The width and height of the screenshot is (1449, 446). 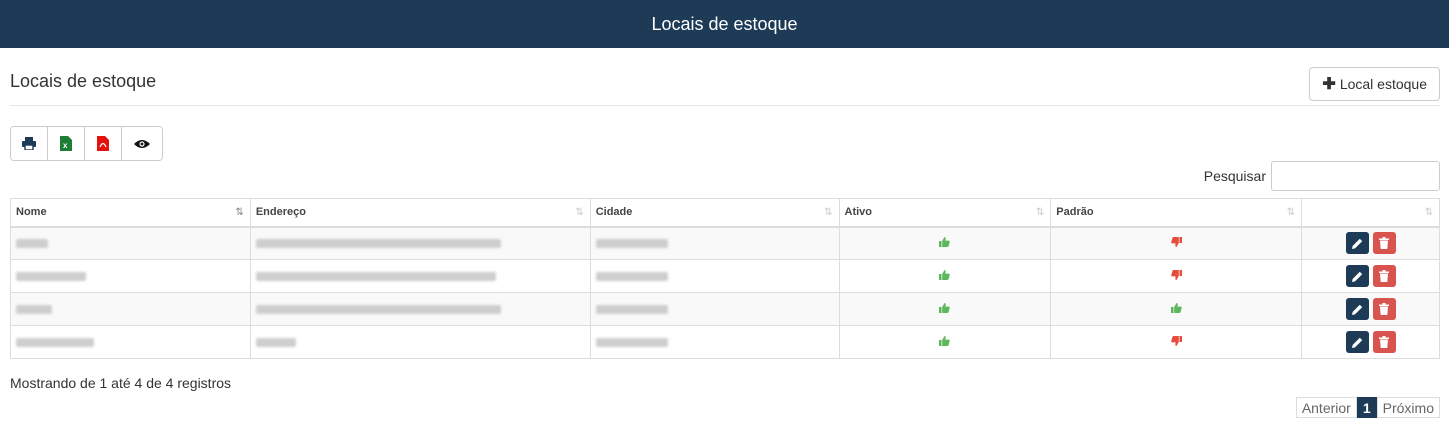 What do you see at coordinates (1355, 176) in the screenshot?
I see `search-input` at bounding box center [1355, 176].